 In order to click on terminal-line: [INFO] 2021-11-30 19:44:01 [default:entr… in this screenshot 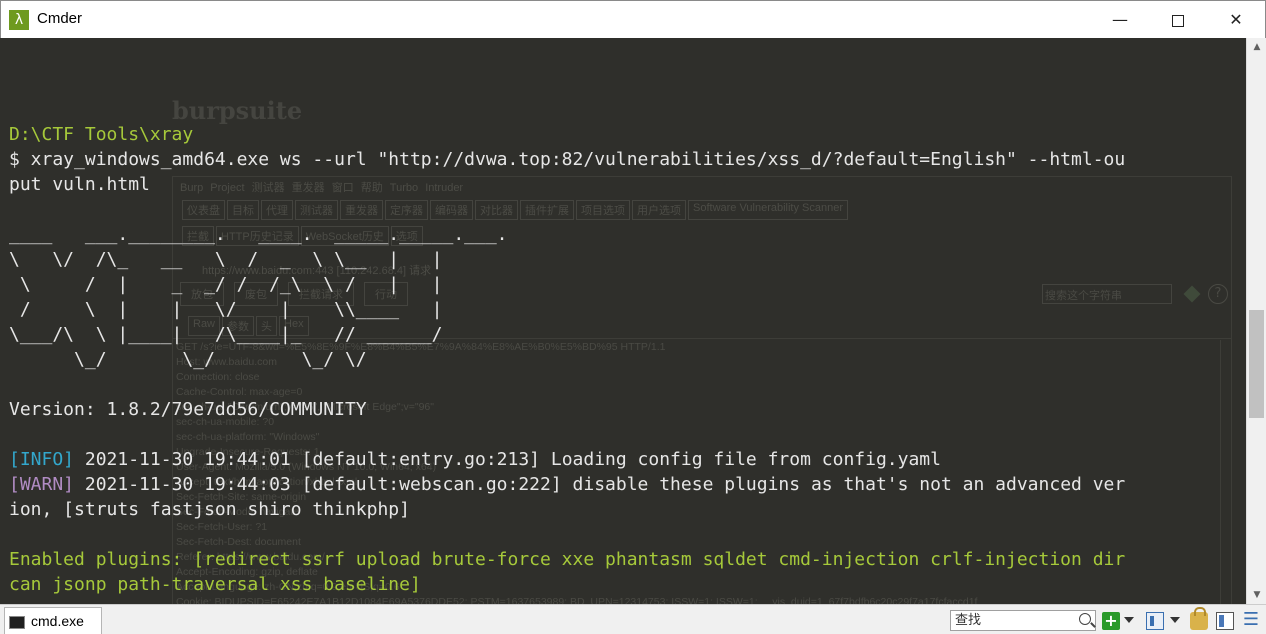, I will do `click(567, 459)`.